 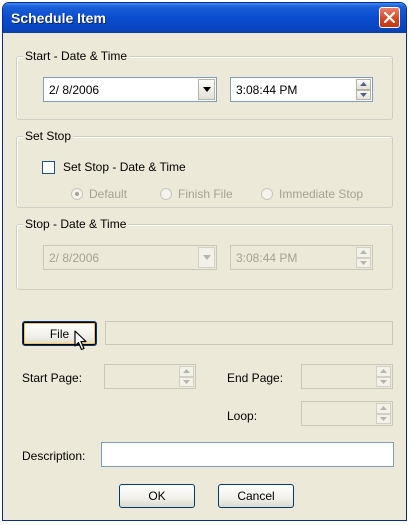 I want to click on stop-date-dropdown-button, so click(x=206, y=257).